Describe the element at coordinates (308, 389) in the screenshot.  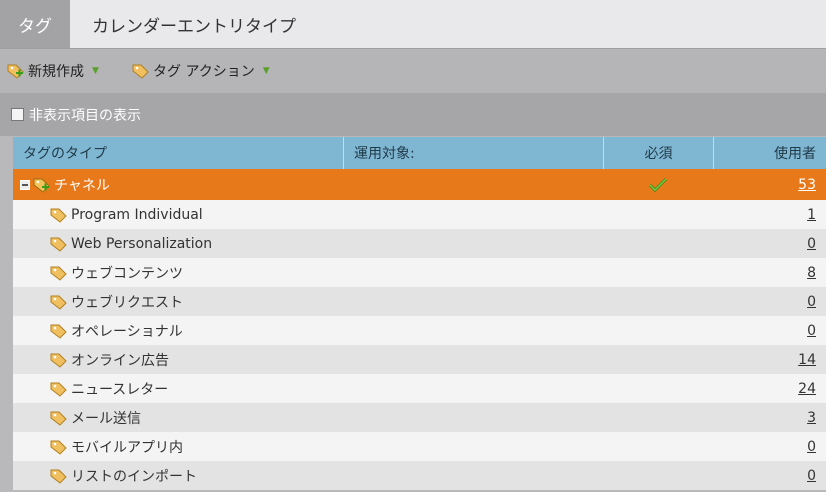
I see `tag-name-cell: ニュースレター` at that location.